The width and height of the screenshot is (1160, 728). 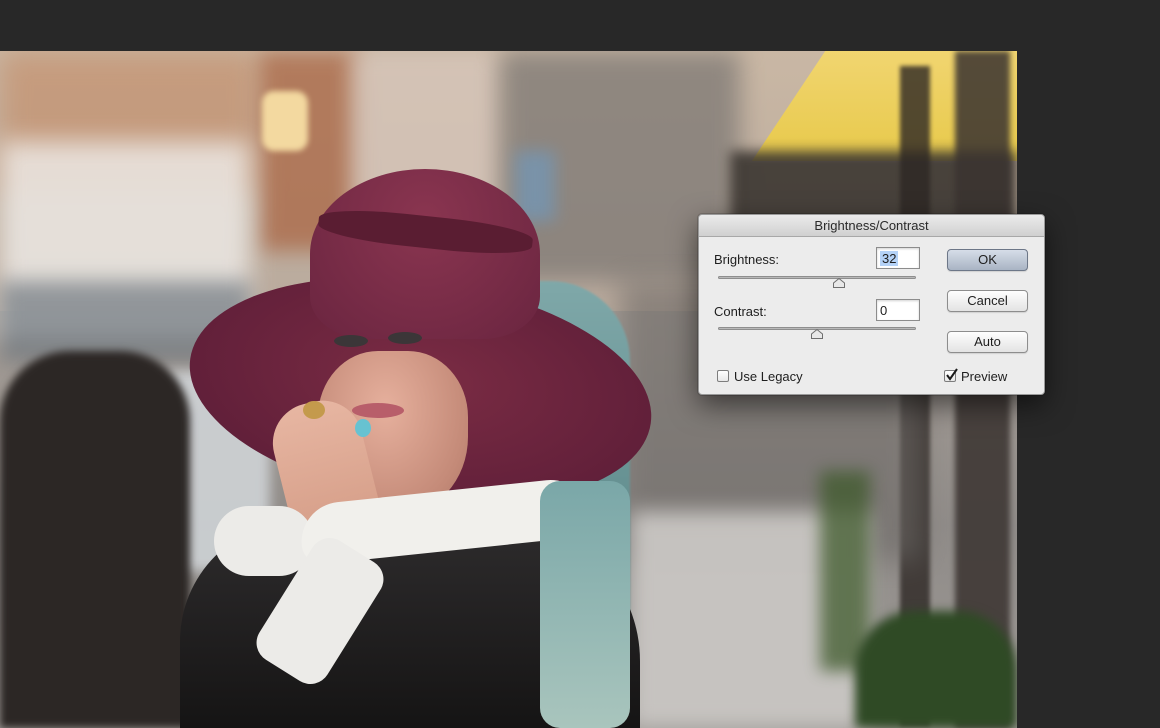 I want to click on contrast-label: Contrast:, so click(x=740, y=311).